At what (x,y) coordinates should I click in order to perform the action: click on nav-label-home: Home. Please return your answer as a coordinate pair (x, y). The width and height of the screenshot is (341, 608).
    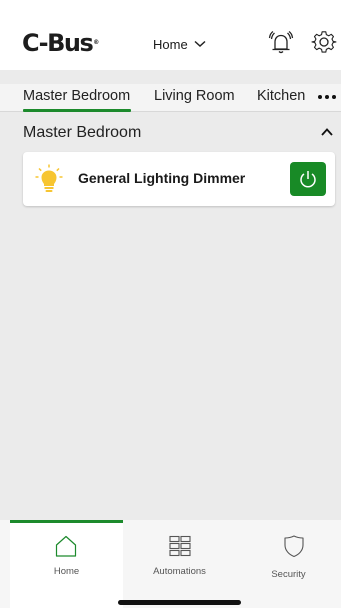
    Looking at the image, I should click on (66, 571).